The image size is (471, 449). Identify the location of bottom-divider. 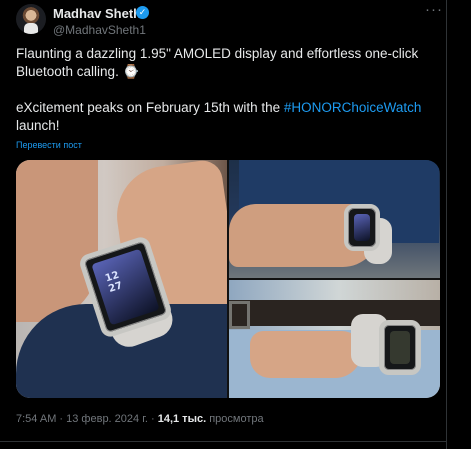
(223, 441).